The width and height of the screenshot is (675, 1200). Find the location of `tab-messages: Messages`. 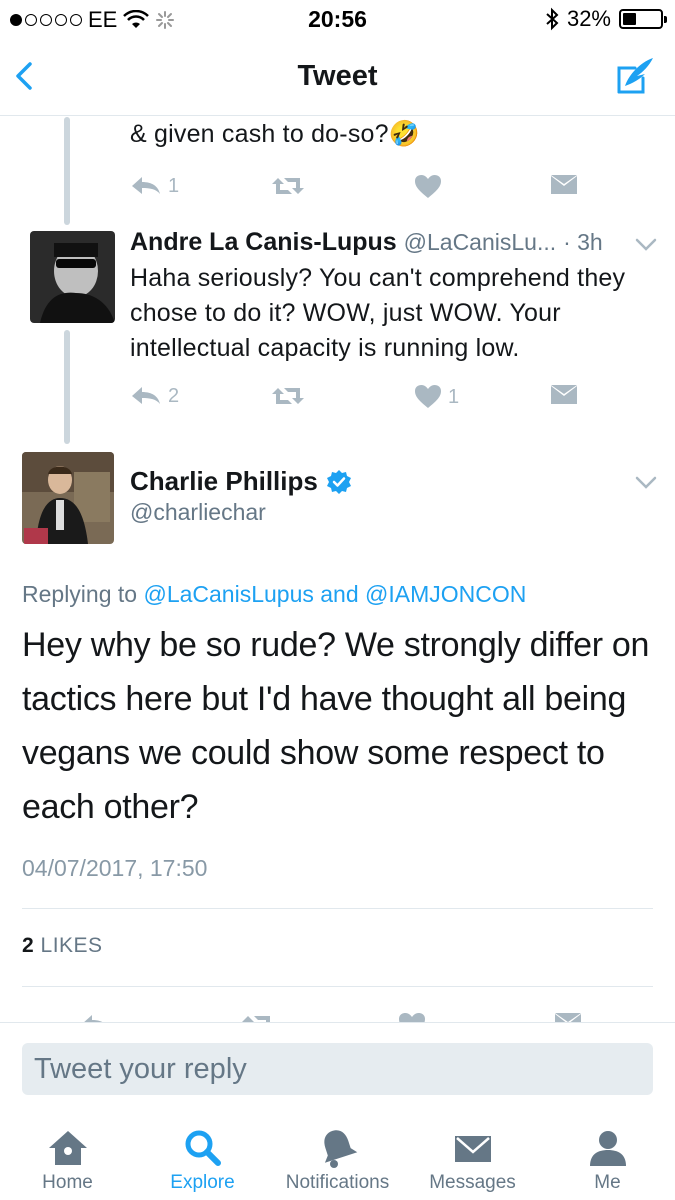

tab-messages: Messages is located at coordinates (472, 1154).